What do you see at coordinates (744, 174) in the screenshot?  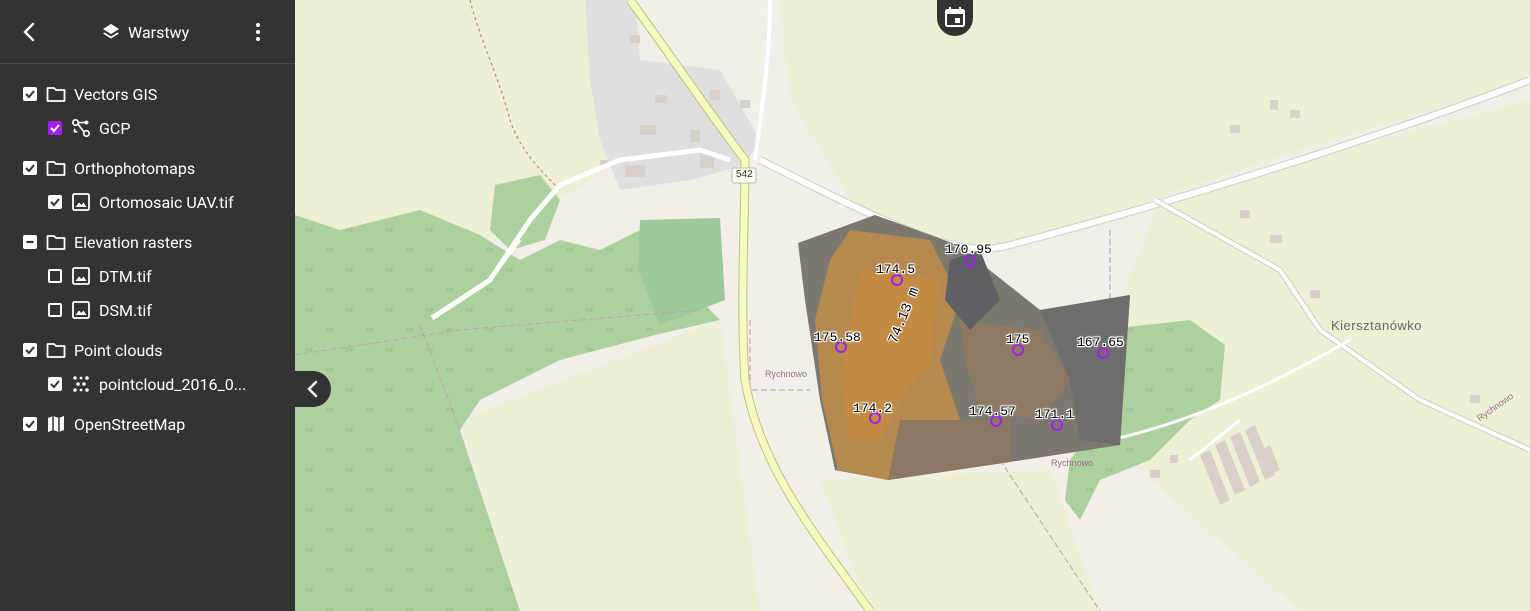 I see `road-number-label: 542` at bounding box center [744, 174].